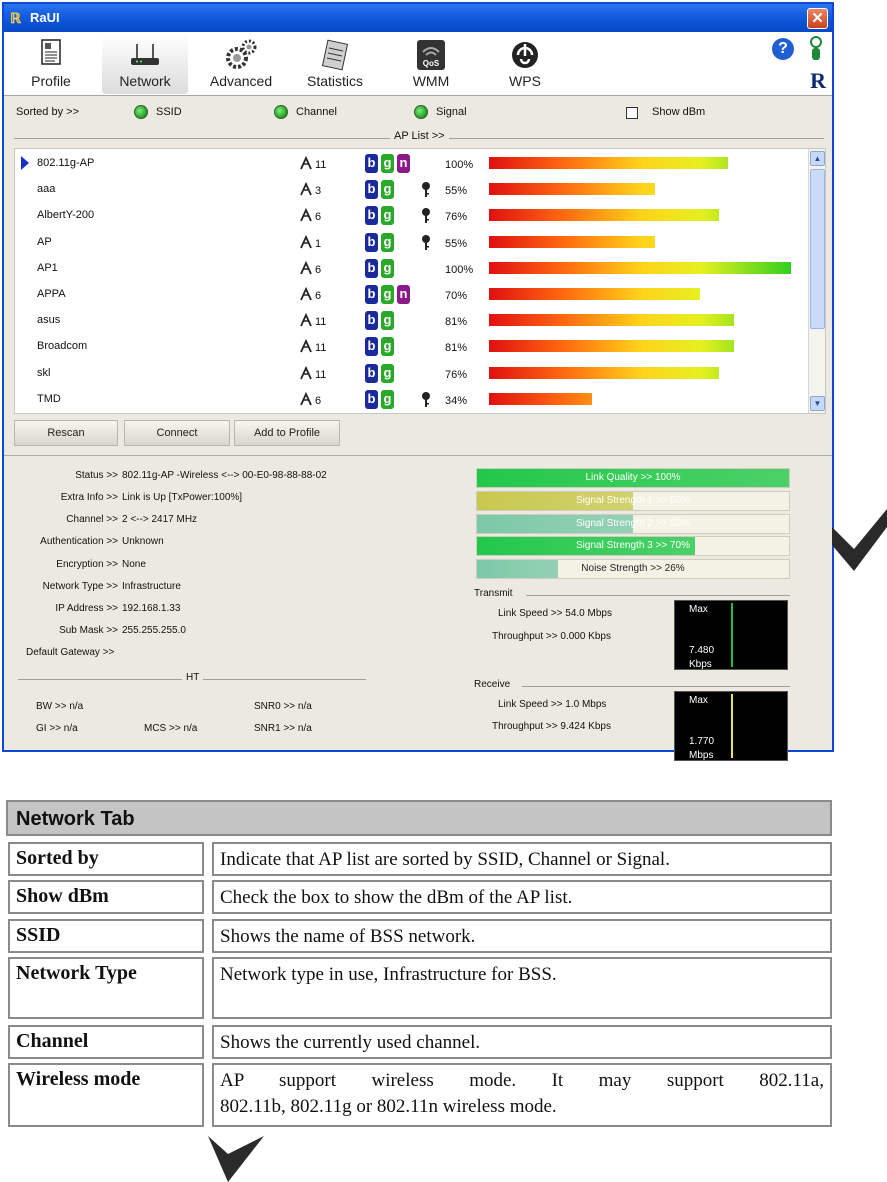  I want to click on connect-button: Connect, so click(177, 433).